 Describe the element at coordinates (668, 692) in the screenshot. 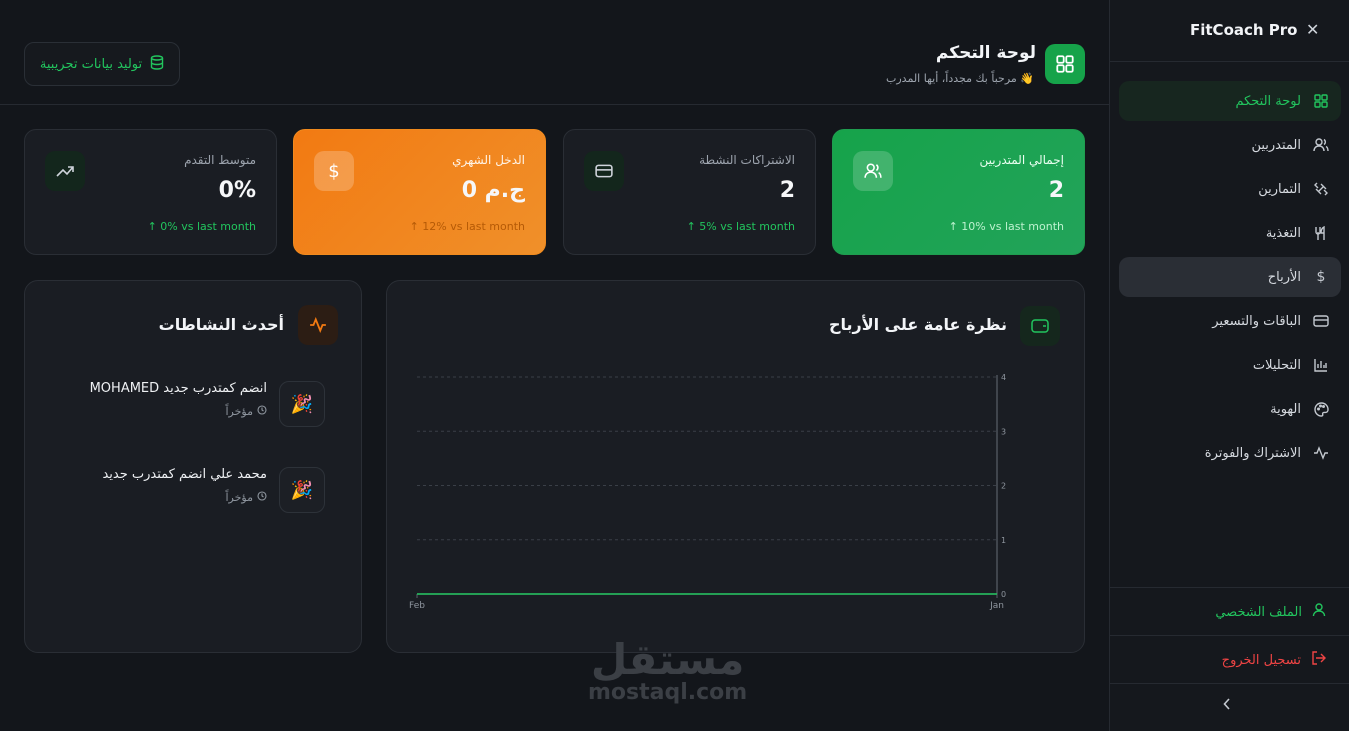

I see `watermark-latin: mostaql.com` at that location.